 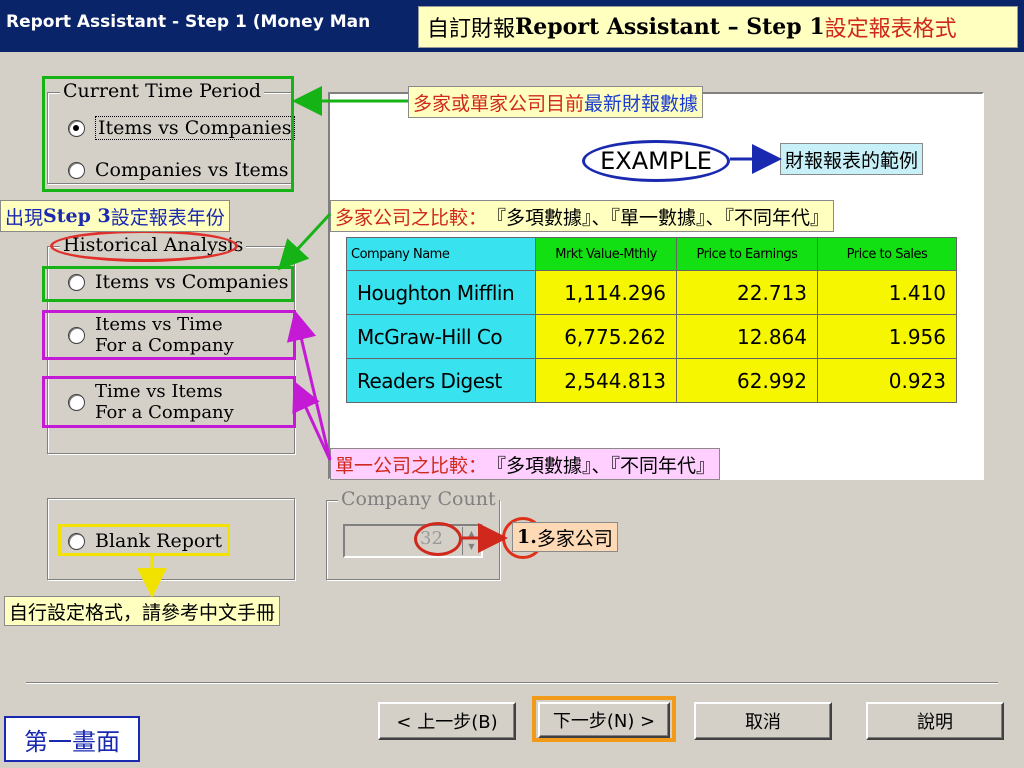 I want to click on next-button: 下一步(N) >, so click(x=604, y=720).